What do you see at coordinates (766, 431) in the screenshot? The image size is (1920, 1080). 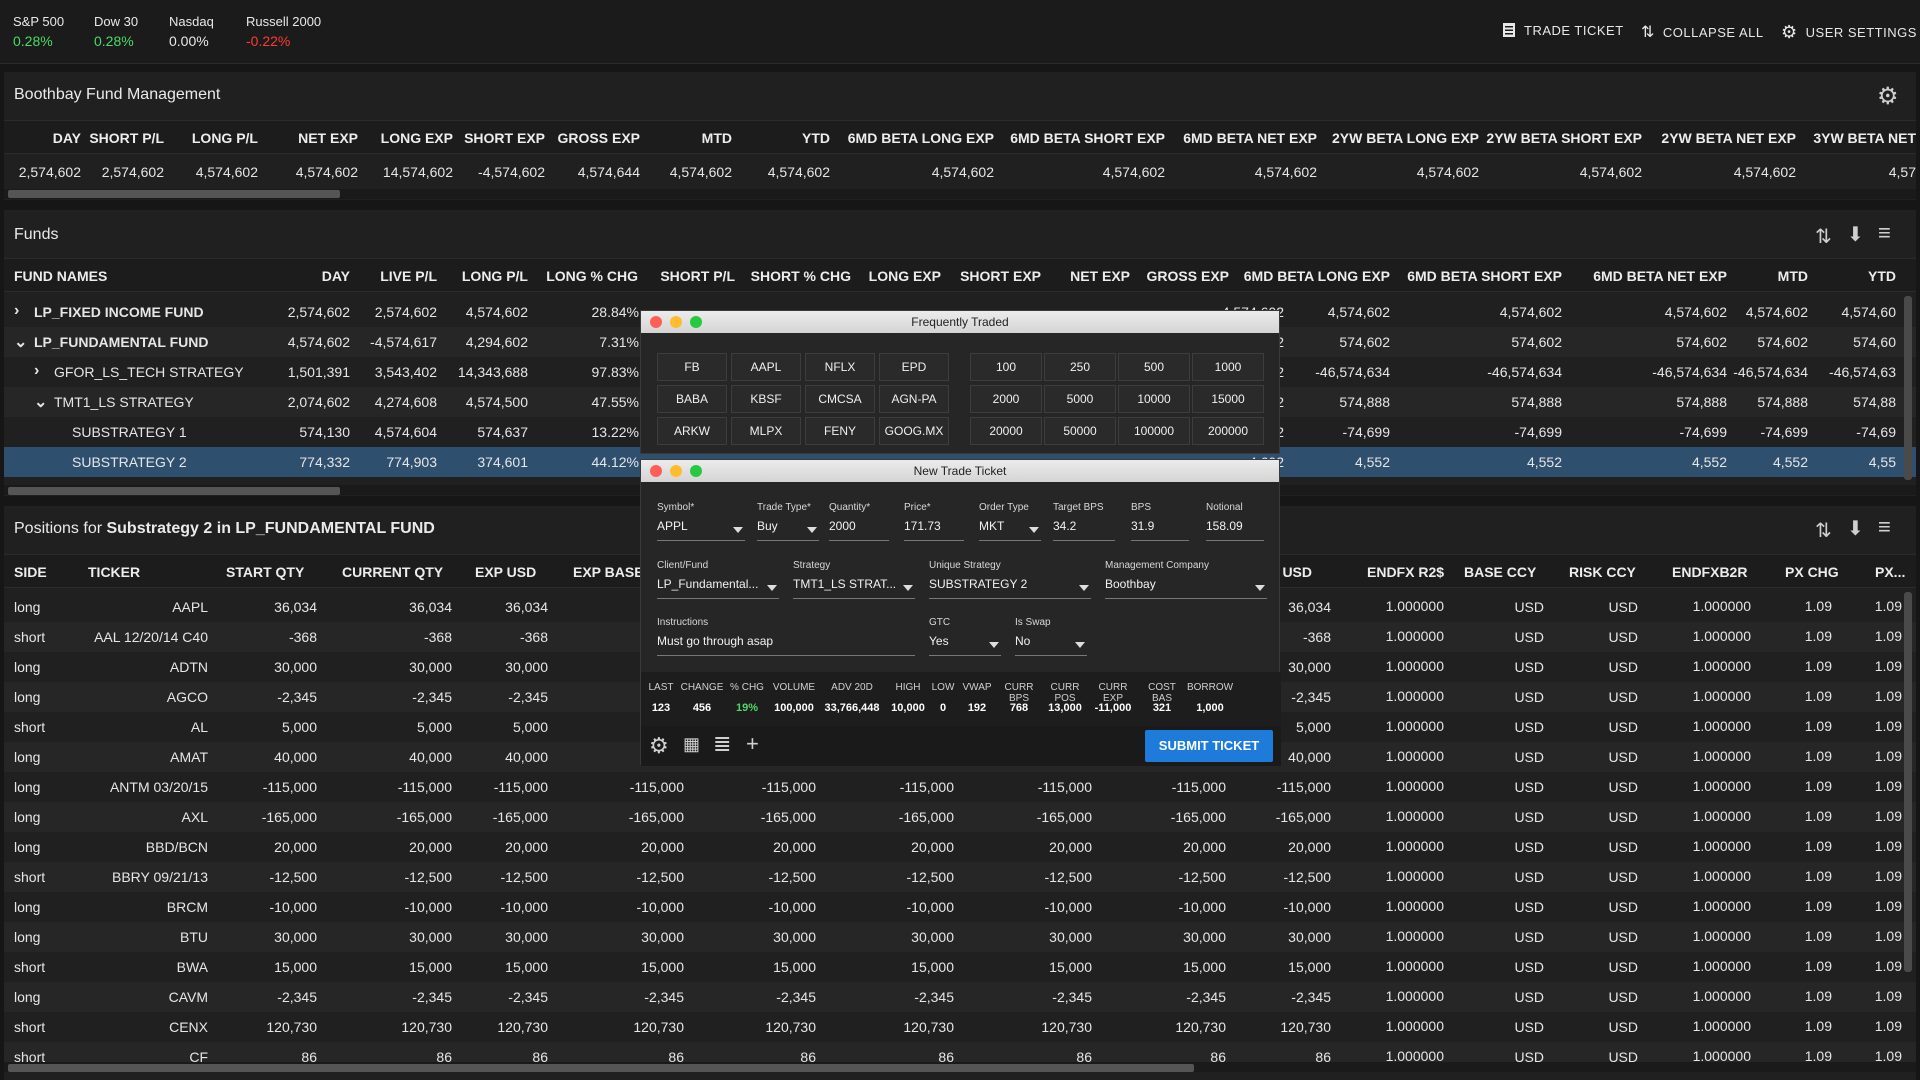 I see `symbol-button: MLPX` at bounding box center [766, 431].